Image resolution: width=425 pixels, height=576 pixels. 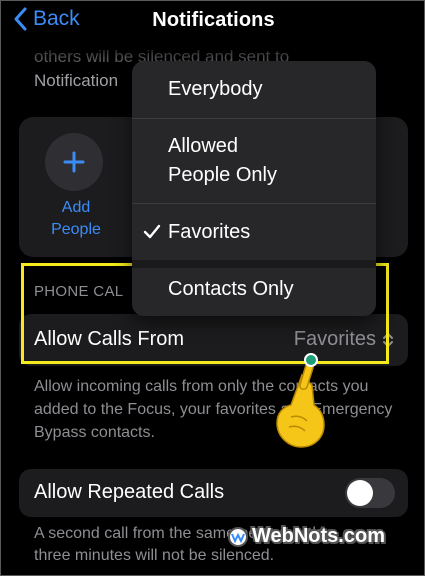 I want to click on checkmark-icon, so click(x=152, y=231).